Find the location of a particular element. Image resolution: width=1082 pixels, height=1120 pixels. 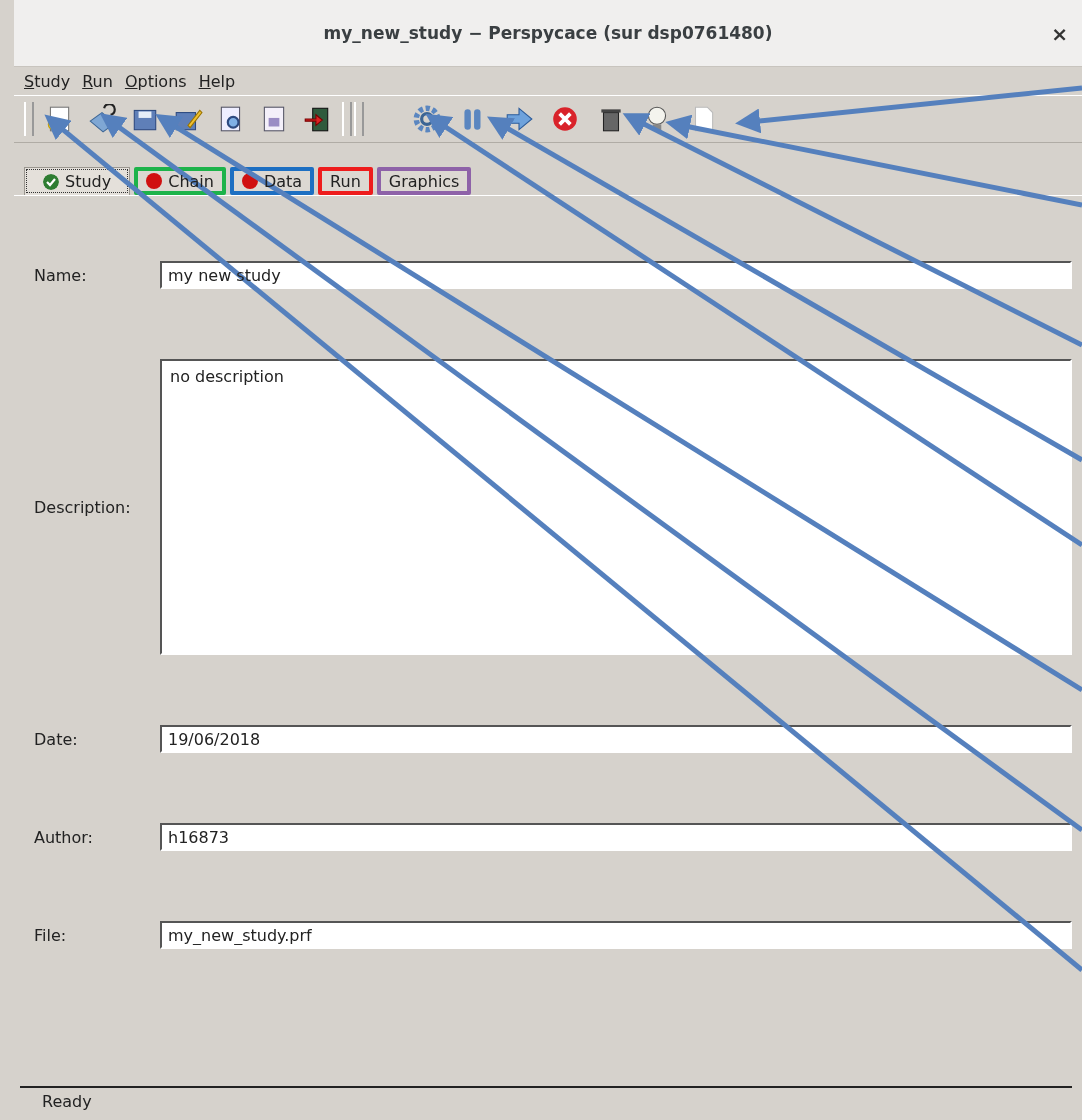

field-label: File: is located at coordinates (51, 935).